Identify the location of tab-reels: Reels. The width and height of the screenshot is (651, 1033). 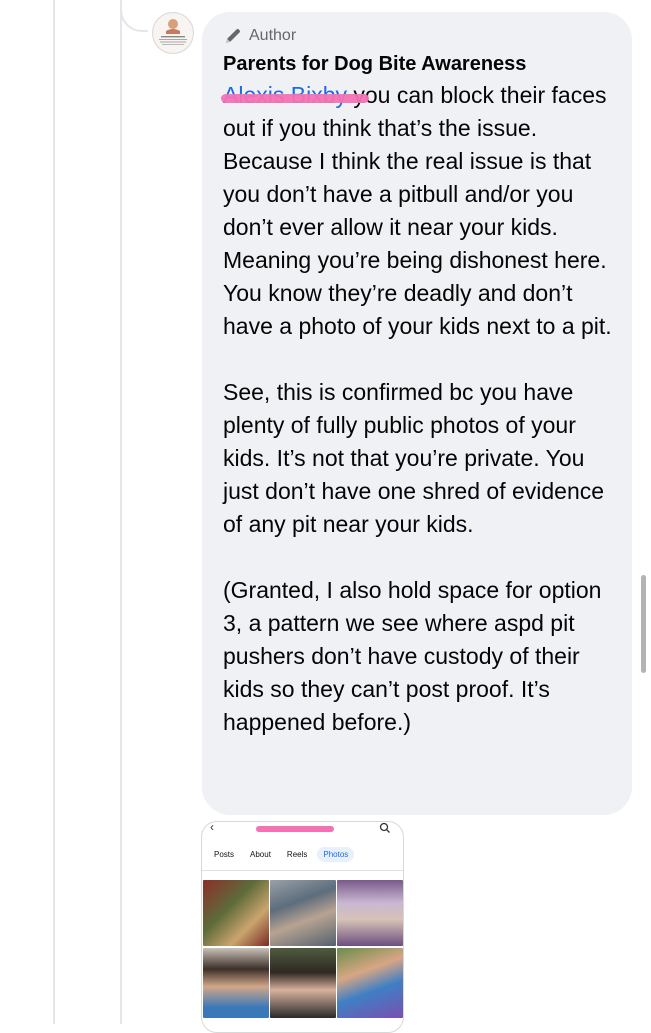
(297, 854).